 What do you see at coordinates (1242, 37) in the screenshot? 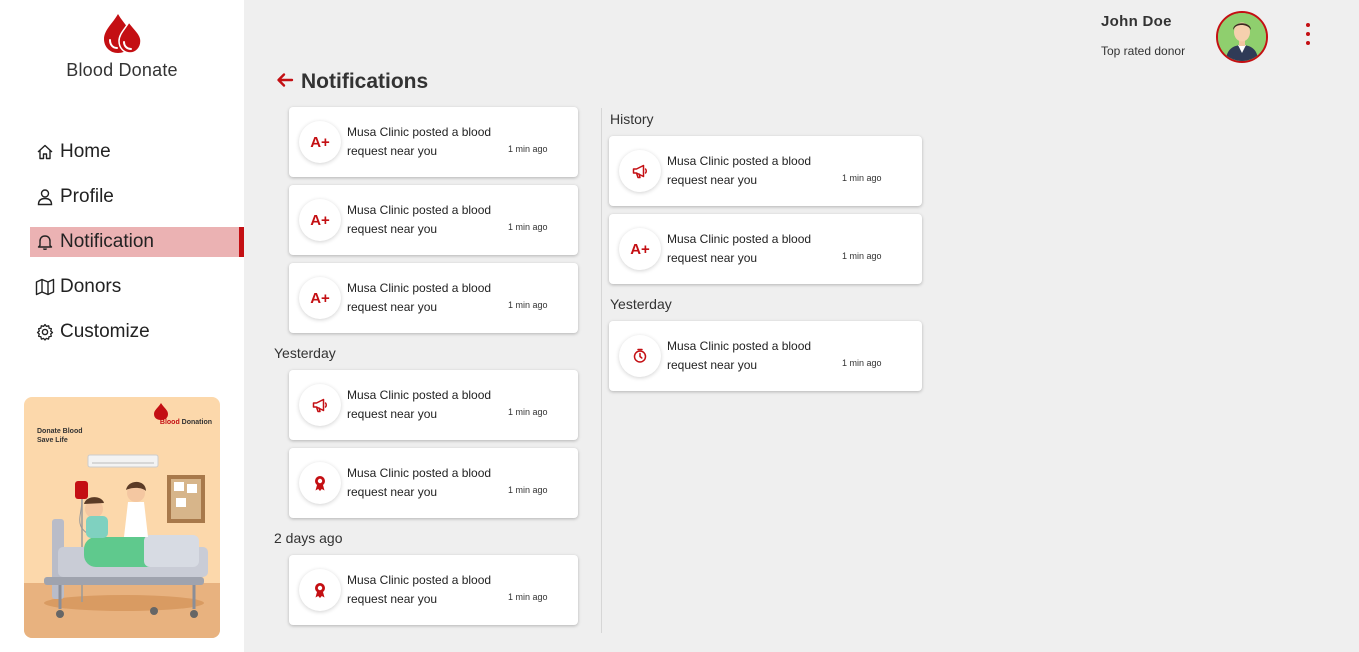
I see `avatar` at bounding box center [1242, 37].